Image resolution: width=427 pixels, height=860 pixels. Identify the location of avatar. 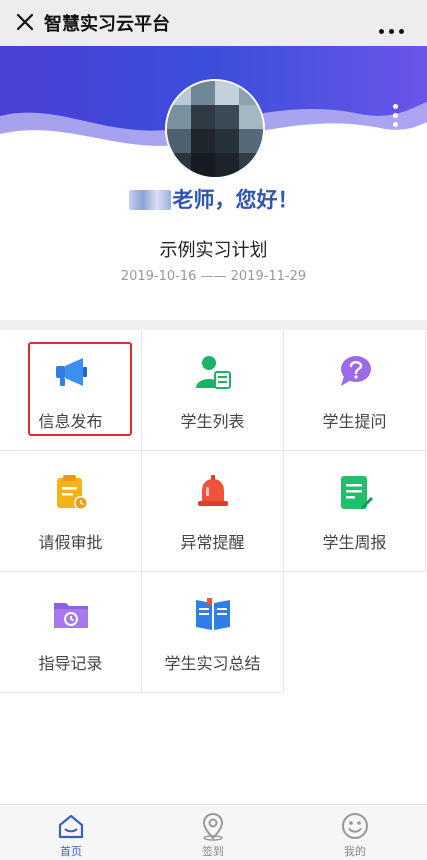
(215, 129).